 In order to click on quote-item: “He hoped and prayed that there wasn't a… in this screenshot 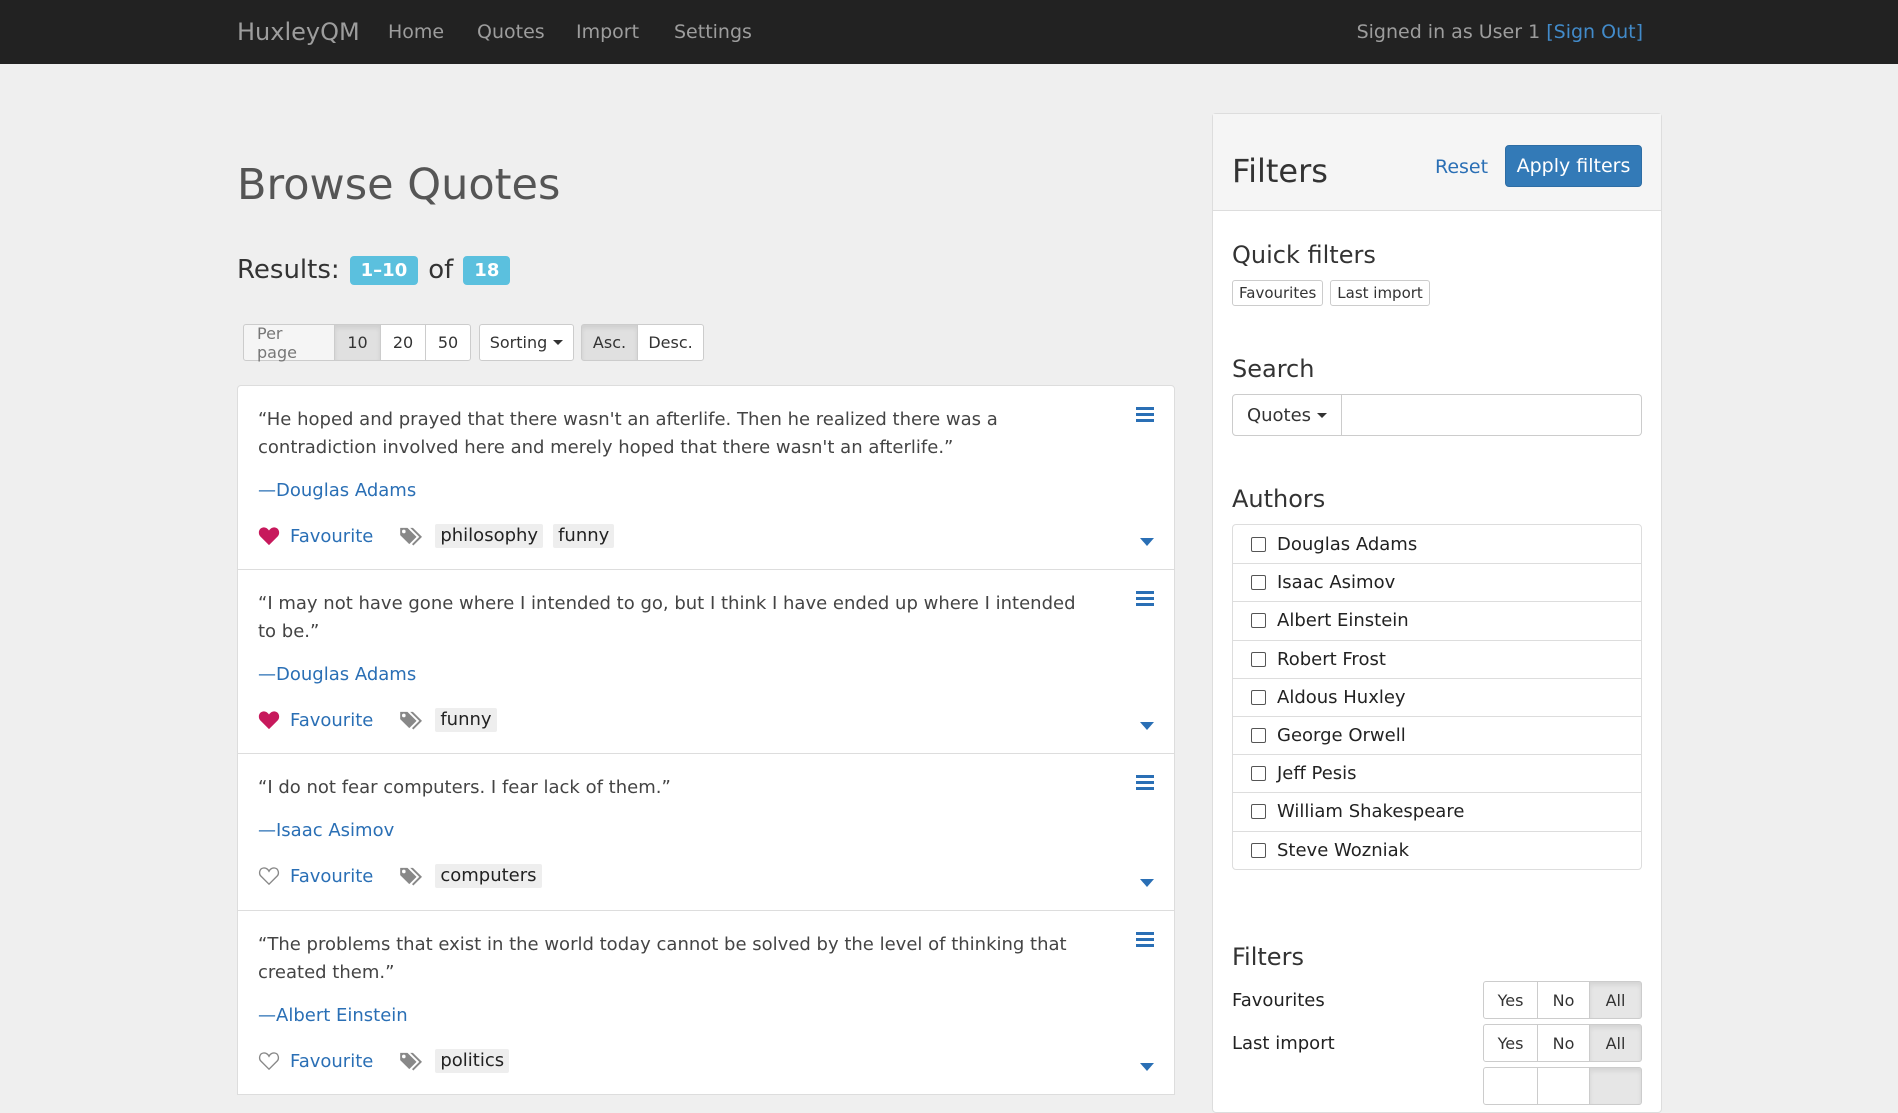, I will do `click(706, 477)`.